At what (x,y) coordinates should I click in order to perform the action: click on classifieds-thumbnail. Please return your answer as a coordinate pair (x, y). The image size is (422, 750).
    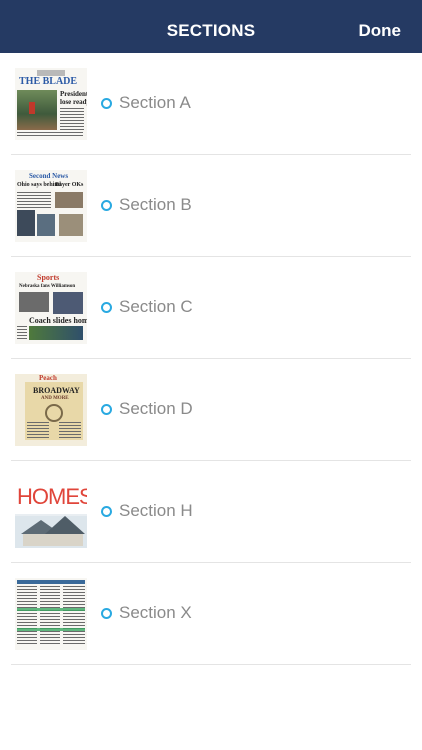
    Looking at the image, I should click on (51, 614).